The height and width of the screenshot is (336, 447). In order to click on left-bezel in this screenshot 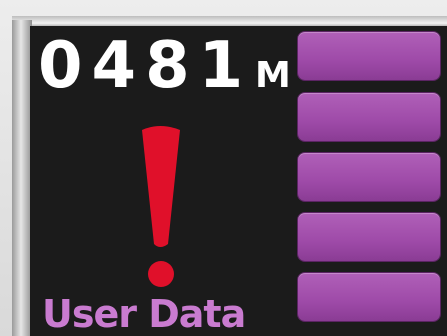, I will do `click(22, 178)`.